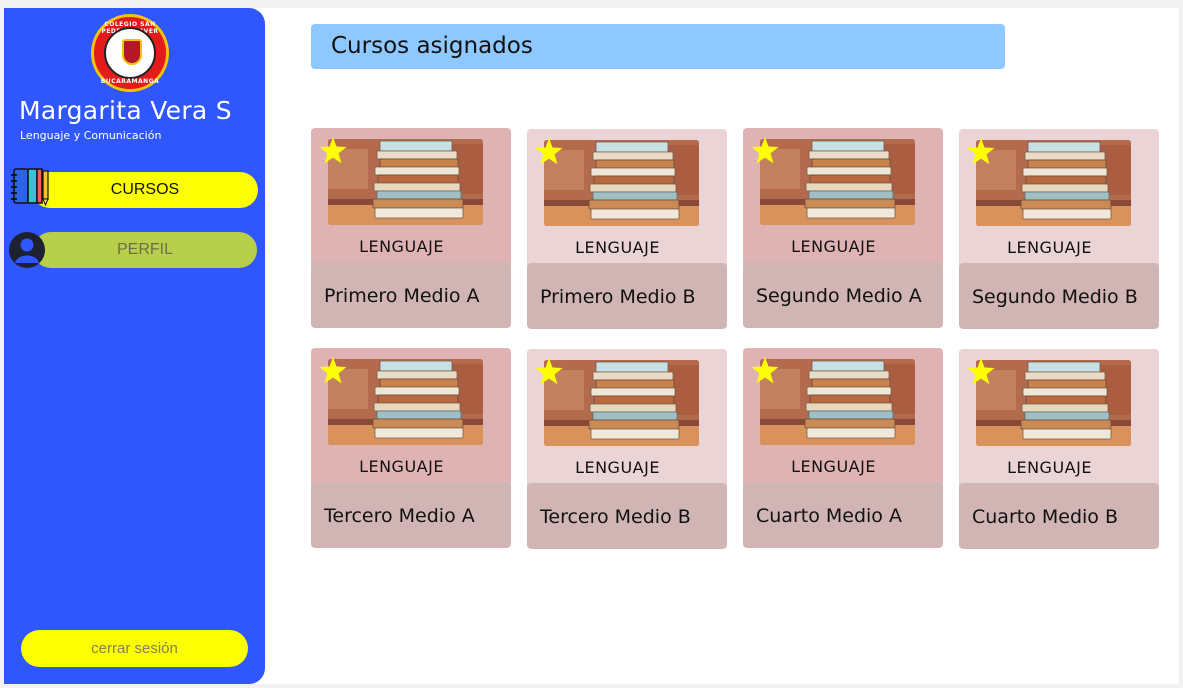 Image resolution: width=1183 pixels, height=688 pixels. Describe the element at coordinates (91, 135) in the screenshot. I see `user-subject: Lenguaje y Comunicación` at that location.